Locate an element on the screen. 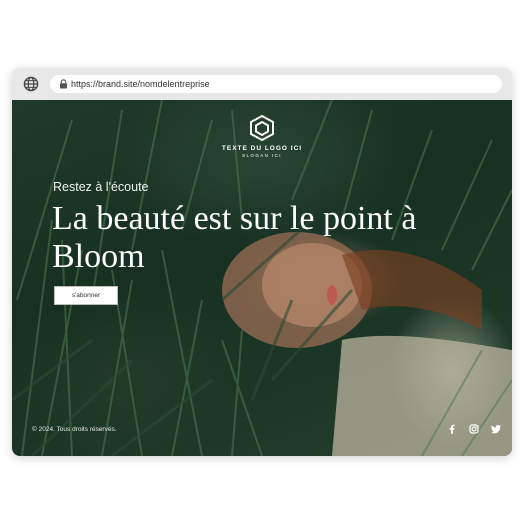 The height and width of the screenshot is (524, 524). subscribe-button: s'abonner is located at coordinates (86, 295).